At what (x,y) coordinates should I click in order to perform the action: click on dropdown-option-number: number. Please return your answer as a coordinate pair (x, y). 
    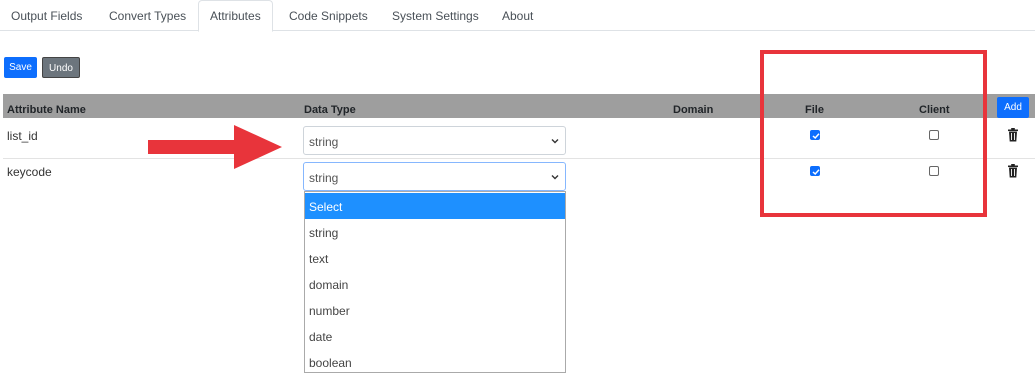
    Looking at the image, I should click on (435, 310).